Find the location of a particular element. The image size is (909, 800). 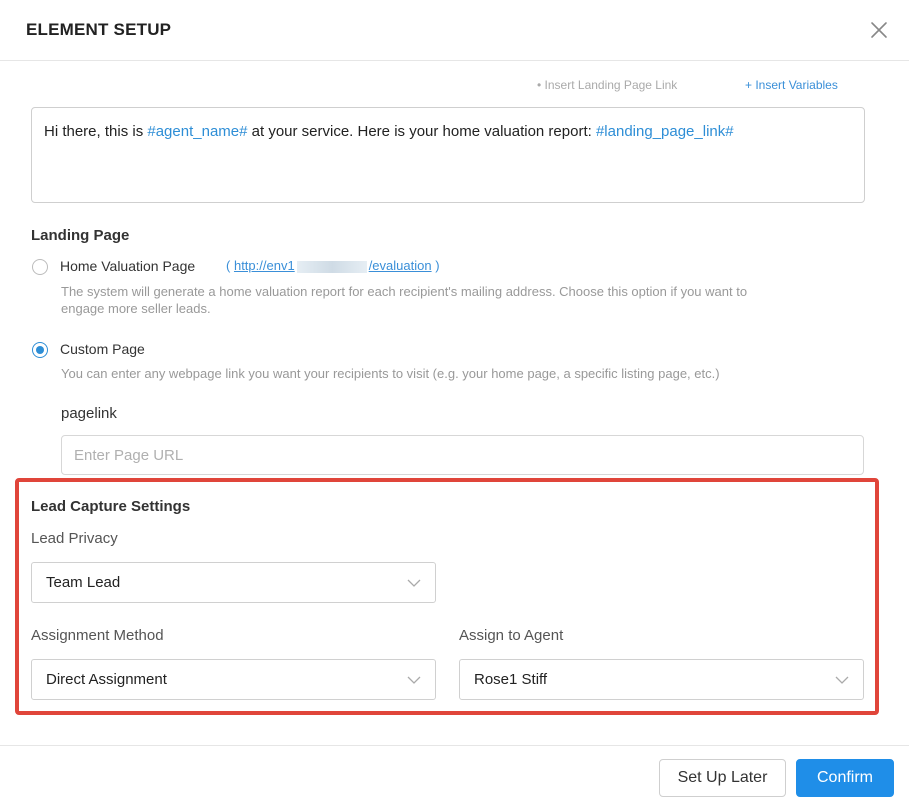

modal-title: ELEMENT SETUP is located at coordinates (99, 29).